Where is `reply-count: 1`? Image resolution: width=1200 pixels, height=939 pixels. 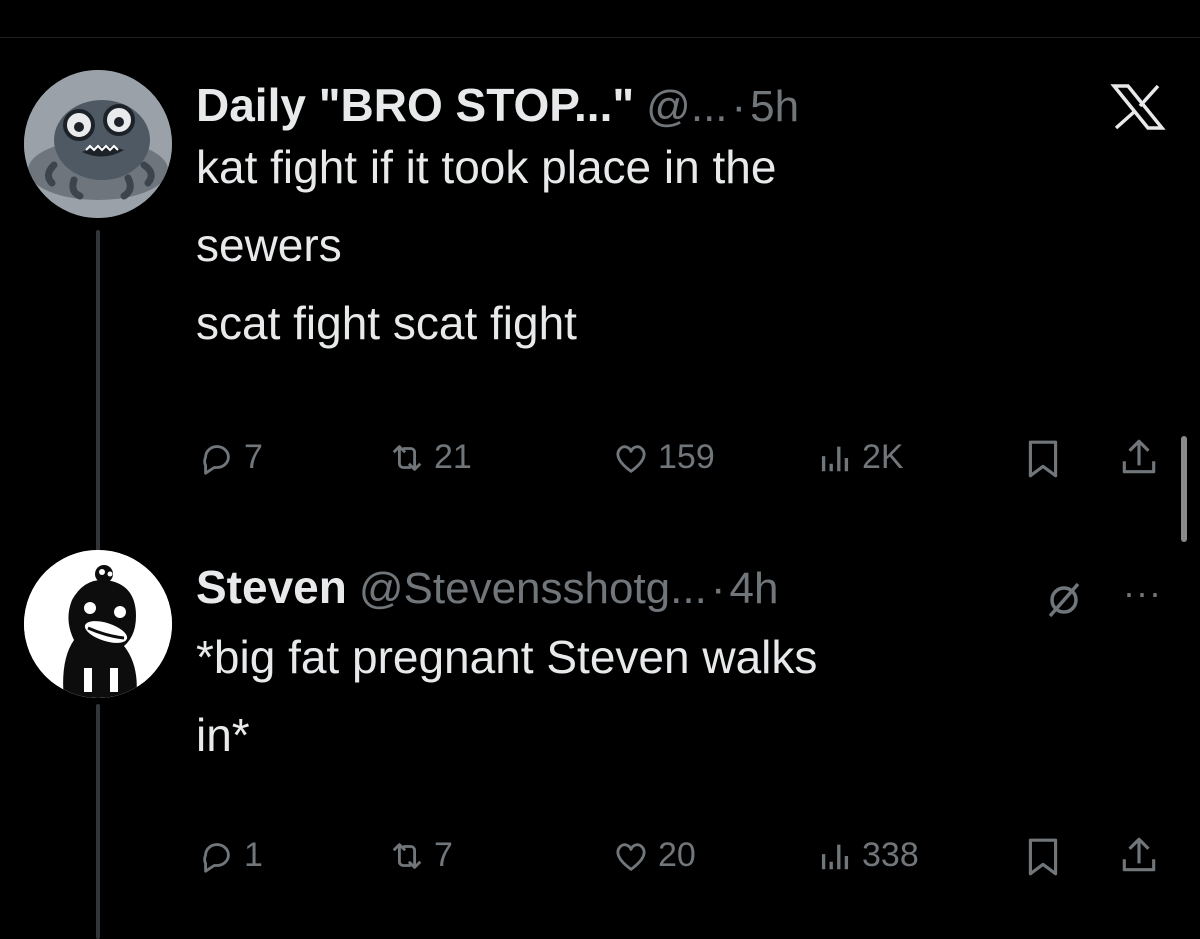 reply-count: 1 is located at coordinates (253, 855).